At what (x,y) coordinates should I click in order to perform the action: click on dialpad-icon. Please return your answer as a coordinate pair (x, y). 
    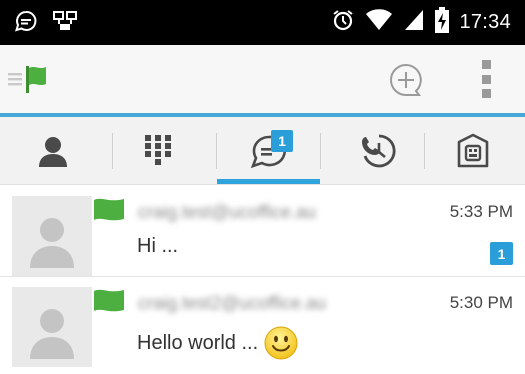
    Looking at the image, I should click on (157, 150).